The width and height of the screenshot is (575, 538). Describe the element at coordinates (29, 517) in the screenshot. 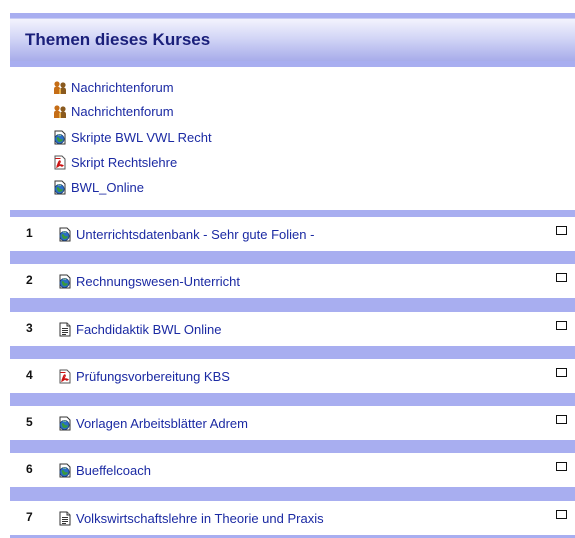

I see `topic-number: 7` at that location.